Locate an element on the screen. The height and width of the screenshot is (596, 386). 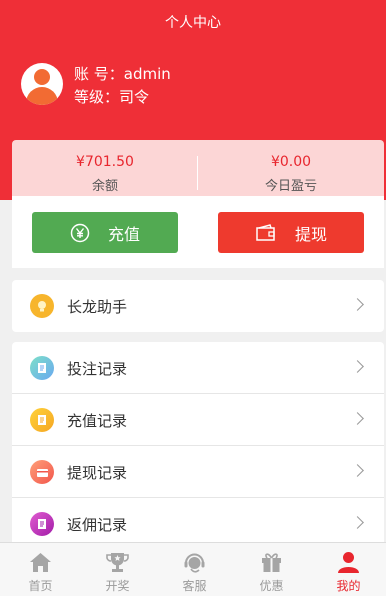
tab-label: 优惠 is located at coordinates (271, 586).